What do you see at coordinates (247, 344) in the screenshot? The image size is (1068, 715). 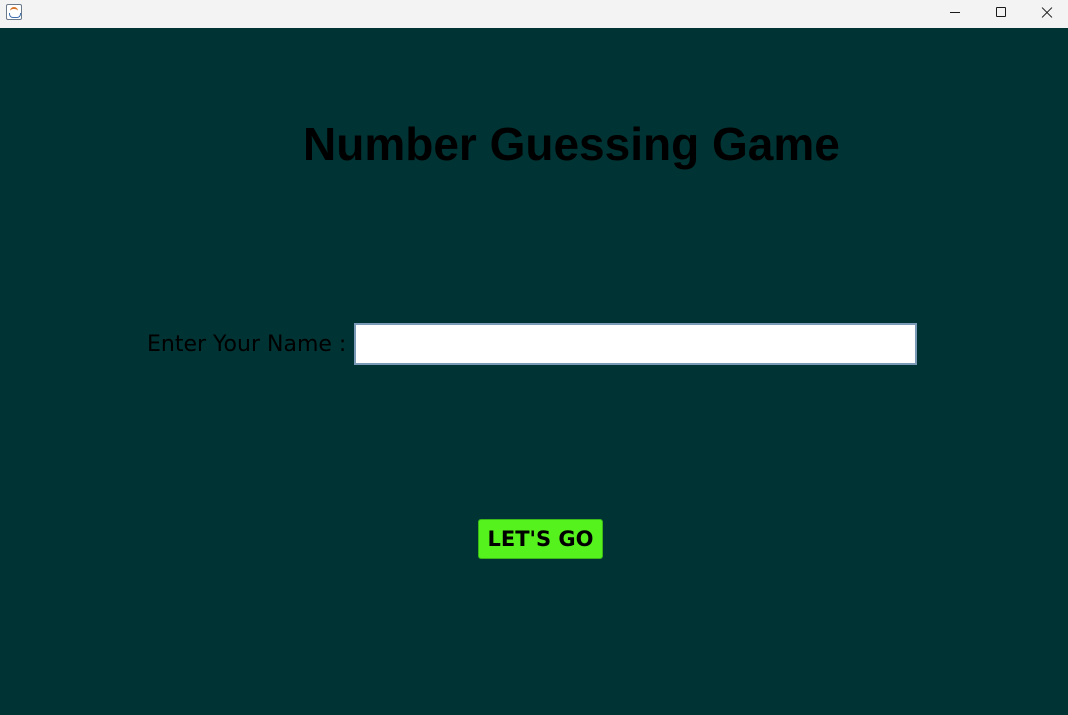 I see `name-label: Enter Your Name :` at bounding box center [247, 344].